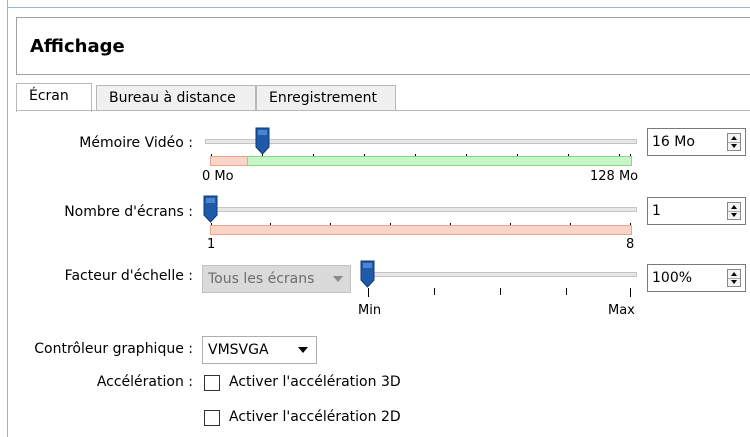 The width and height of the screenshot is (750, 437). I want to click on tab-bureau-a-distance: Bureau à distance, so click(176, 98).